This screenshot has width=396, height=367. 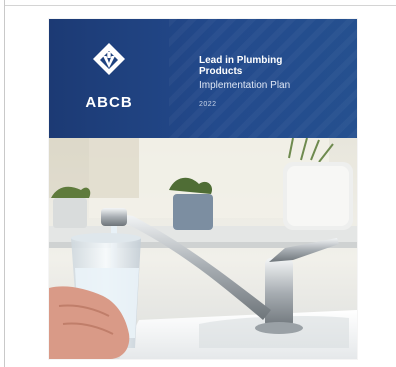 What do you see at coordinates (109, 59) in the screenshot?
I see `abcb-logo-icon` at bounding box center [109, 59].